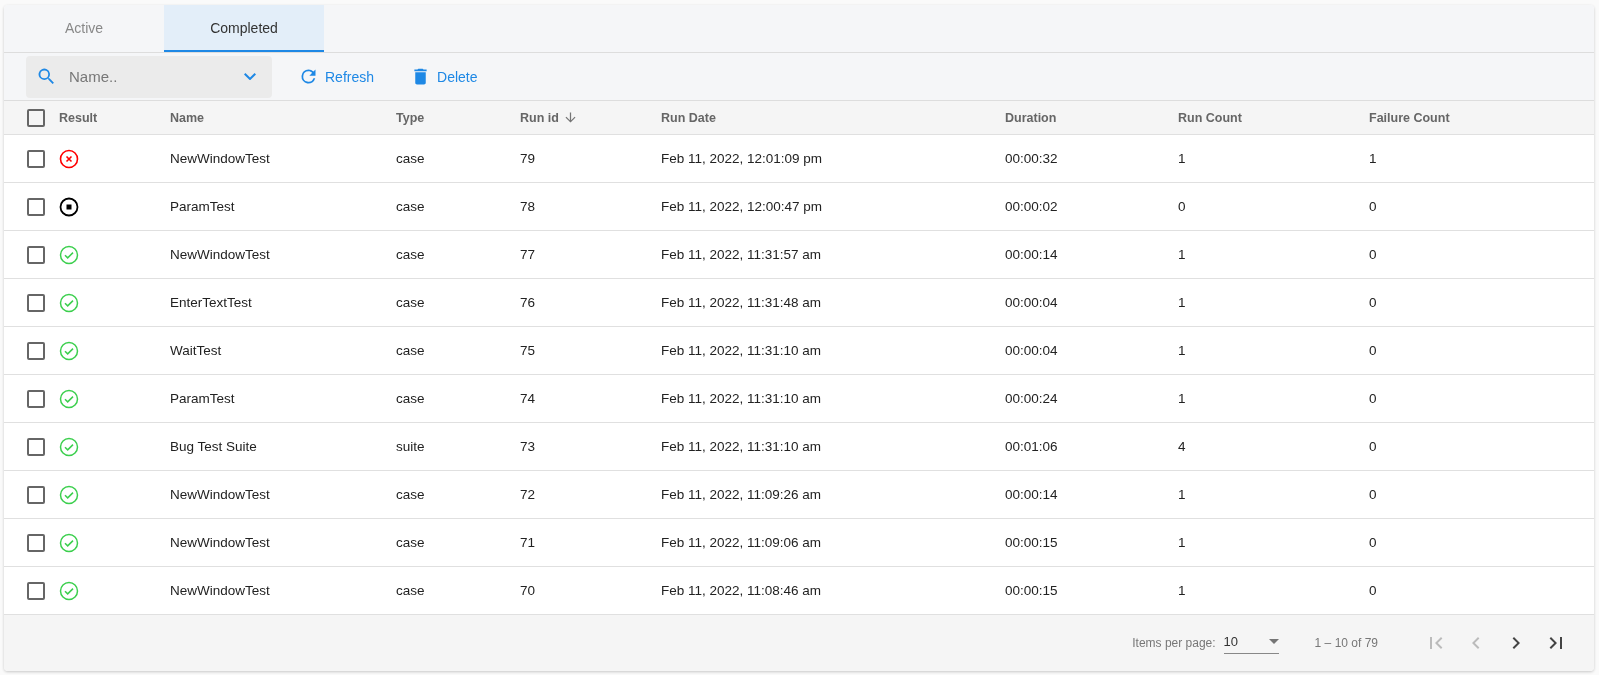 This screenshot has height=675, width=1599. I want to click on run-id-cell: 77, so click(528, 254).